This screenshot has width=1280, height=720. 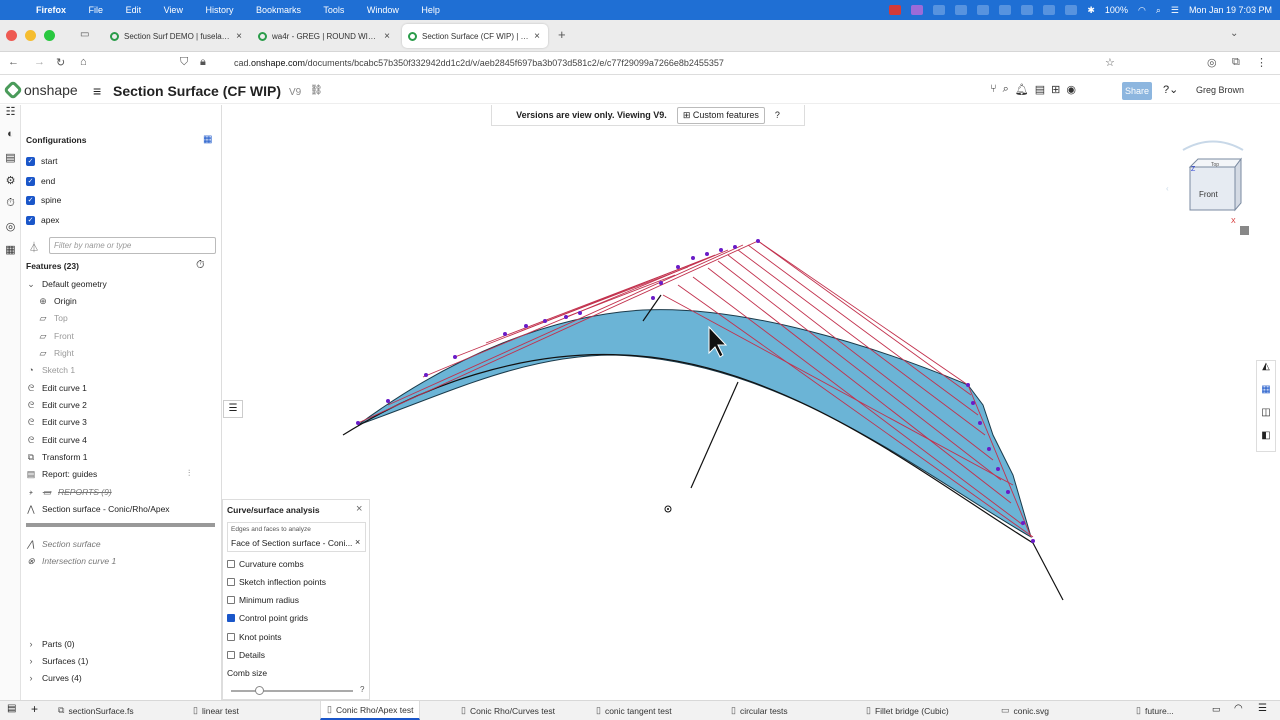 I want to click on filter-icon: ⏃, so click(x=34, y=246).